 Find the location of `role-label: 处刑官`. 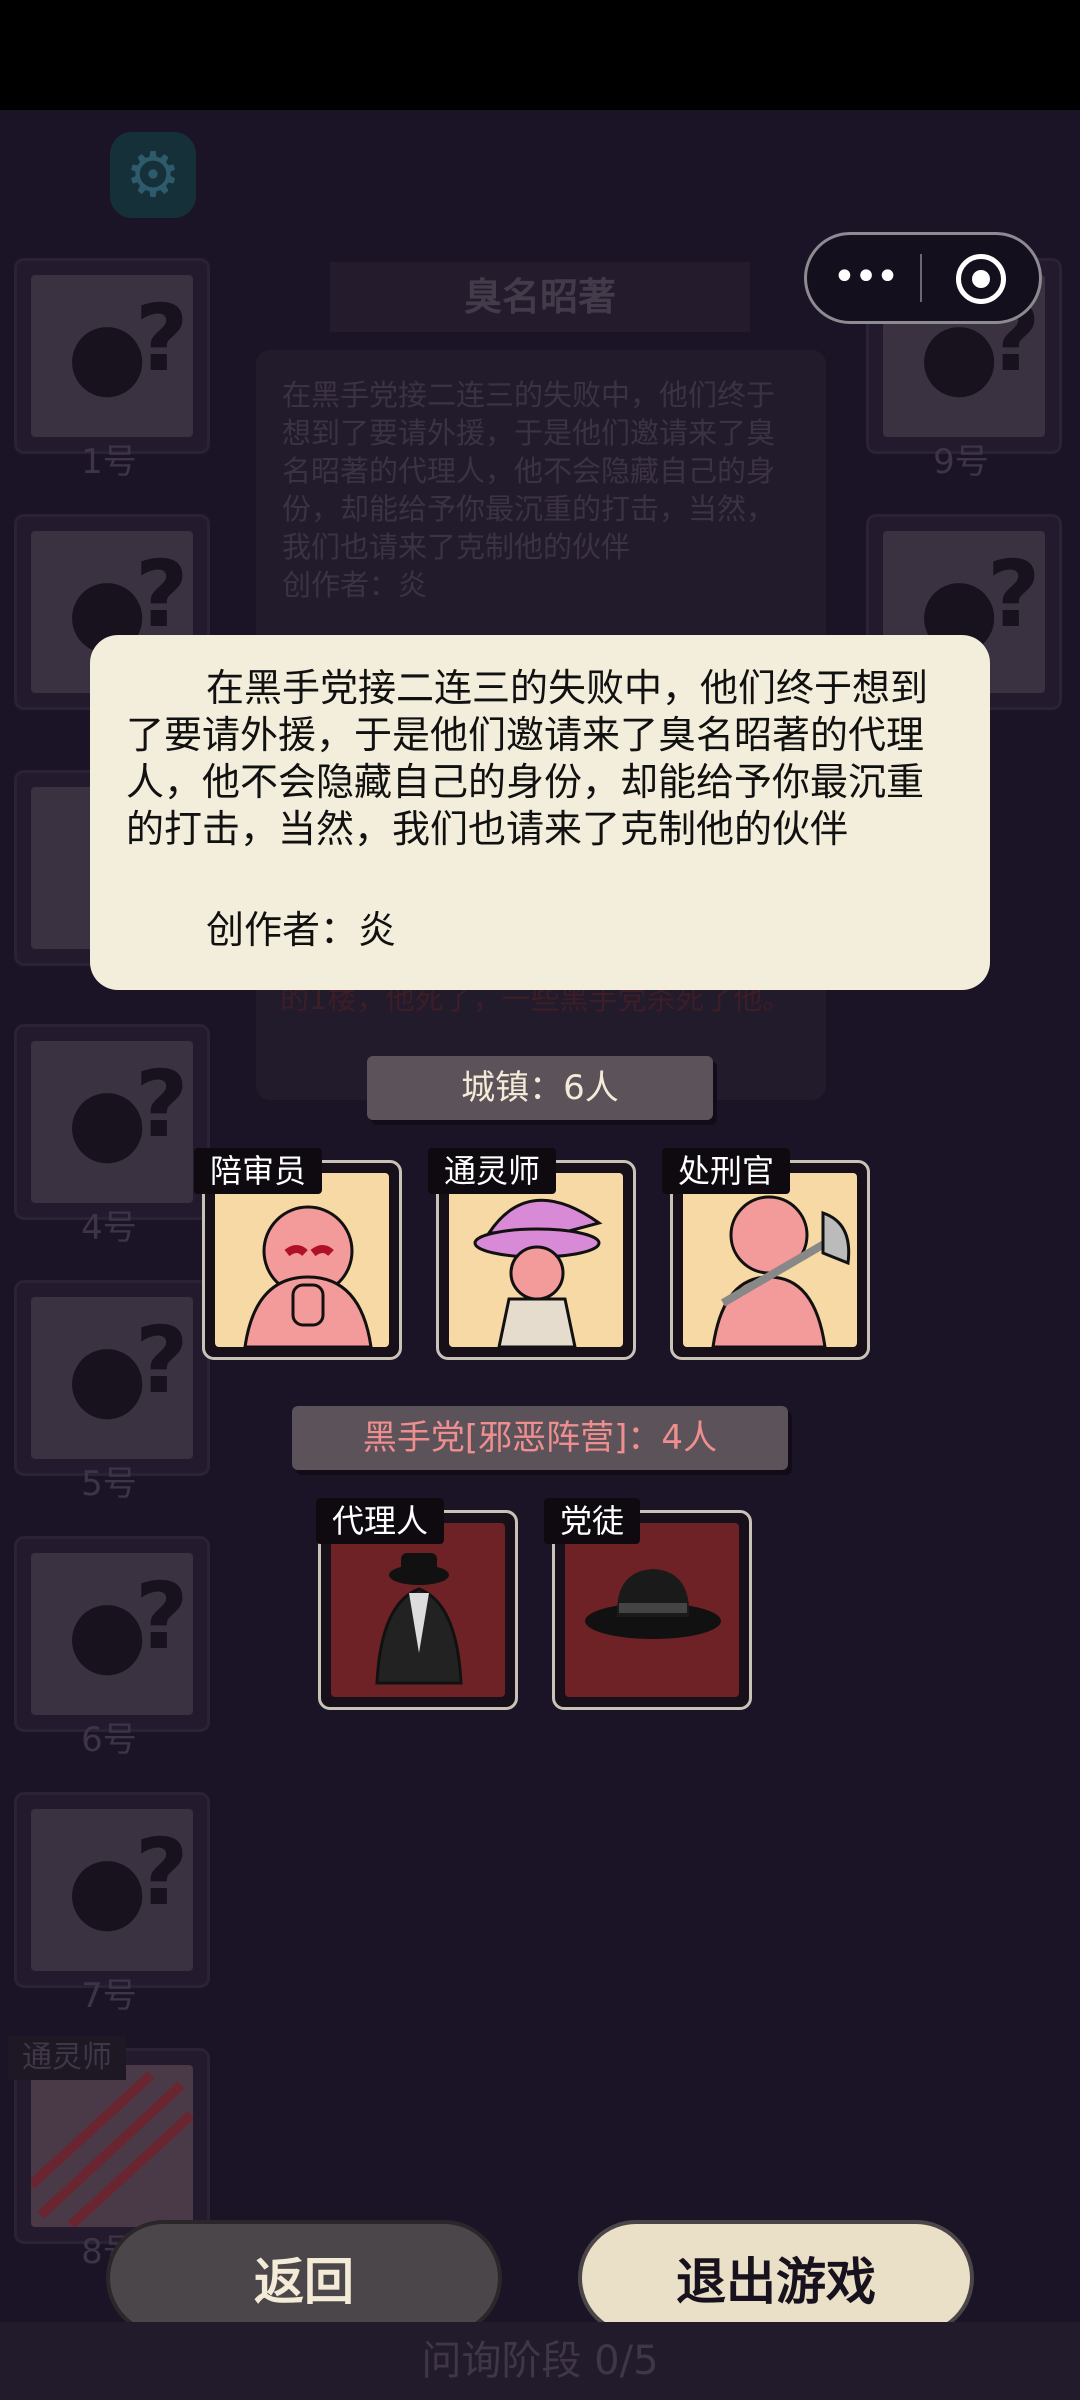

role-label: 处刑官 is located at coordinates (726, 1171).